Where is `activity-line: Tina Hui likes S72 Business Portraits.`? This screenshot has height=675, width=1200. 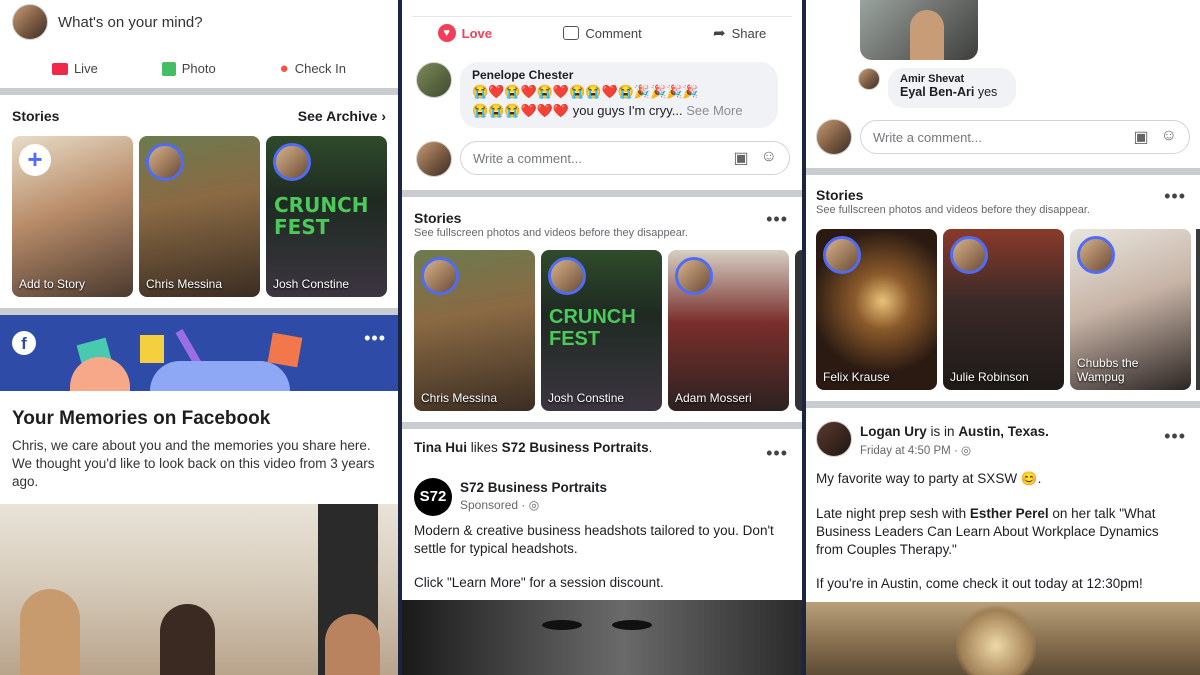
activity-line: Tina Hui likes S72 Business Portraits. is located at coordinates (533, 447).